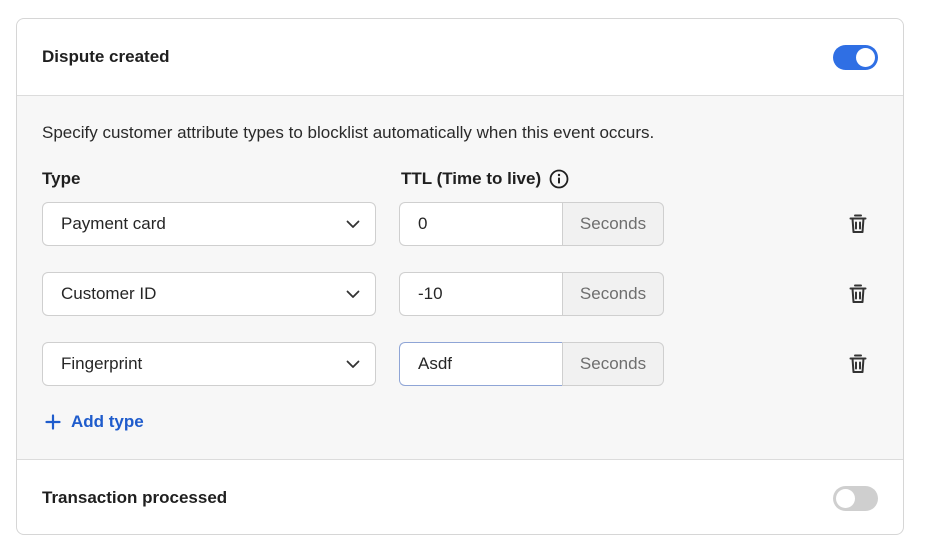 The image size is (925, 547). What do you see at coordinates (106, 56) in the screenshot?
I see `dispute-created-title: Dispute created` at bounding box center [106, 56].